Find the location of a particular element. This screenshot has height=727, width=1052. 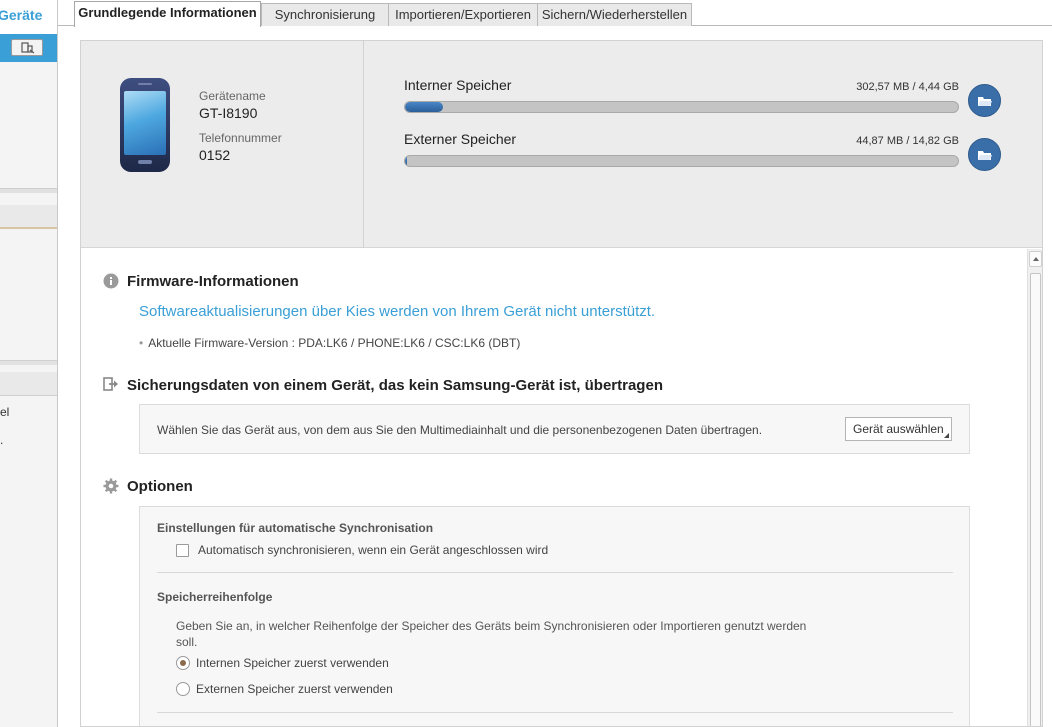

select-device-button: Gerät auswählen is located at coordinates (898, 429).